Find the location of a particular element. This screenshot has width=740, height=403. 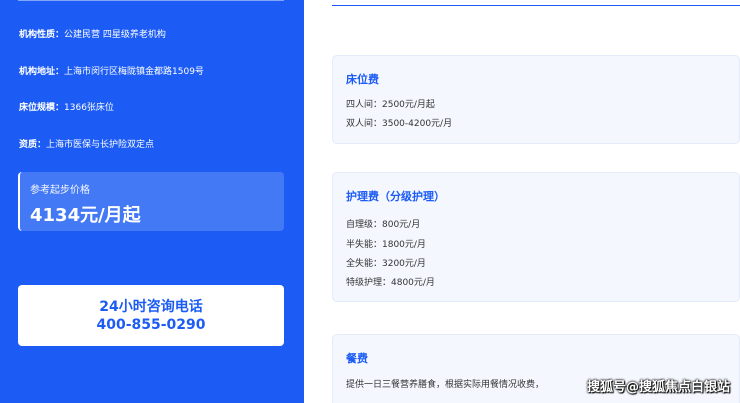

hotline-title: 24小时咨询电话 is located at coordinates (151, 307).